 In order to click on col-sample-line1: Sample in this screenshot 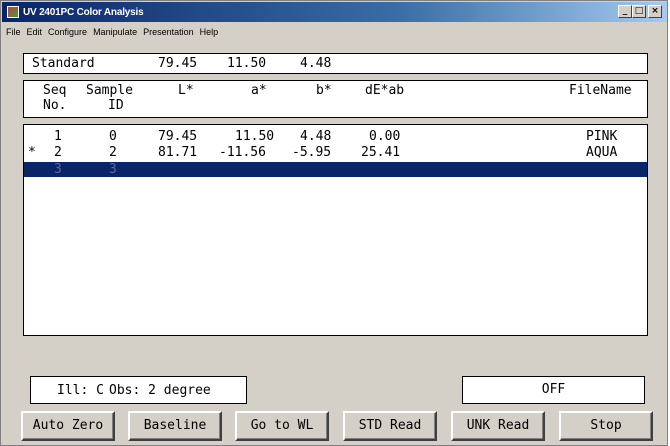, I will do `click(109, 90)`.